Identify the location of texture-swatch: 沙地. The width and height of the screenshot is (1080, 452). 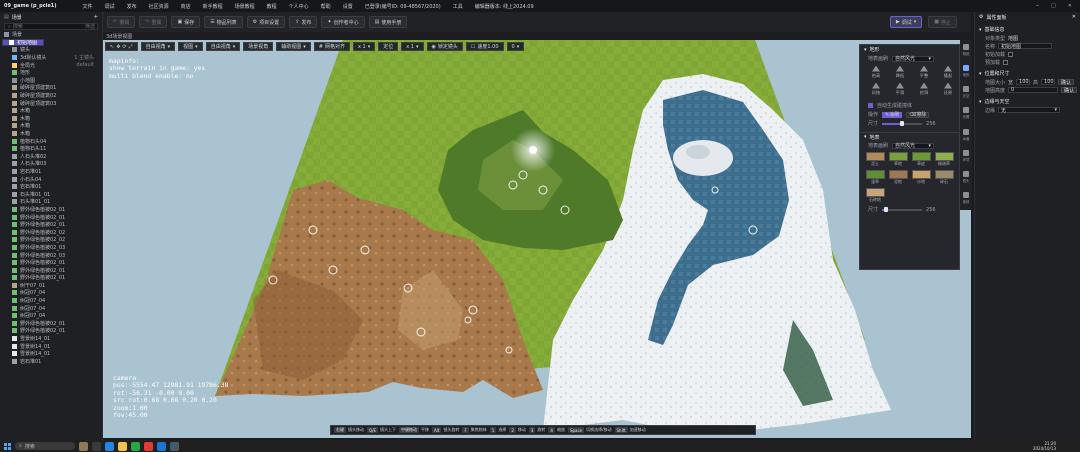
(921, 177).